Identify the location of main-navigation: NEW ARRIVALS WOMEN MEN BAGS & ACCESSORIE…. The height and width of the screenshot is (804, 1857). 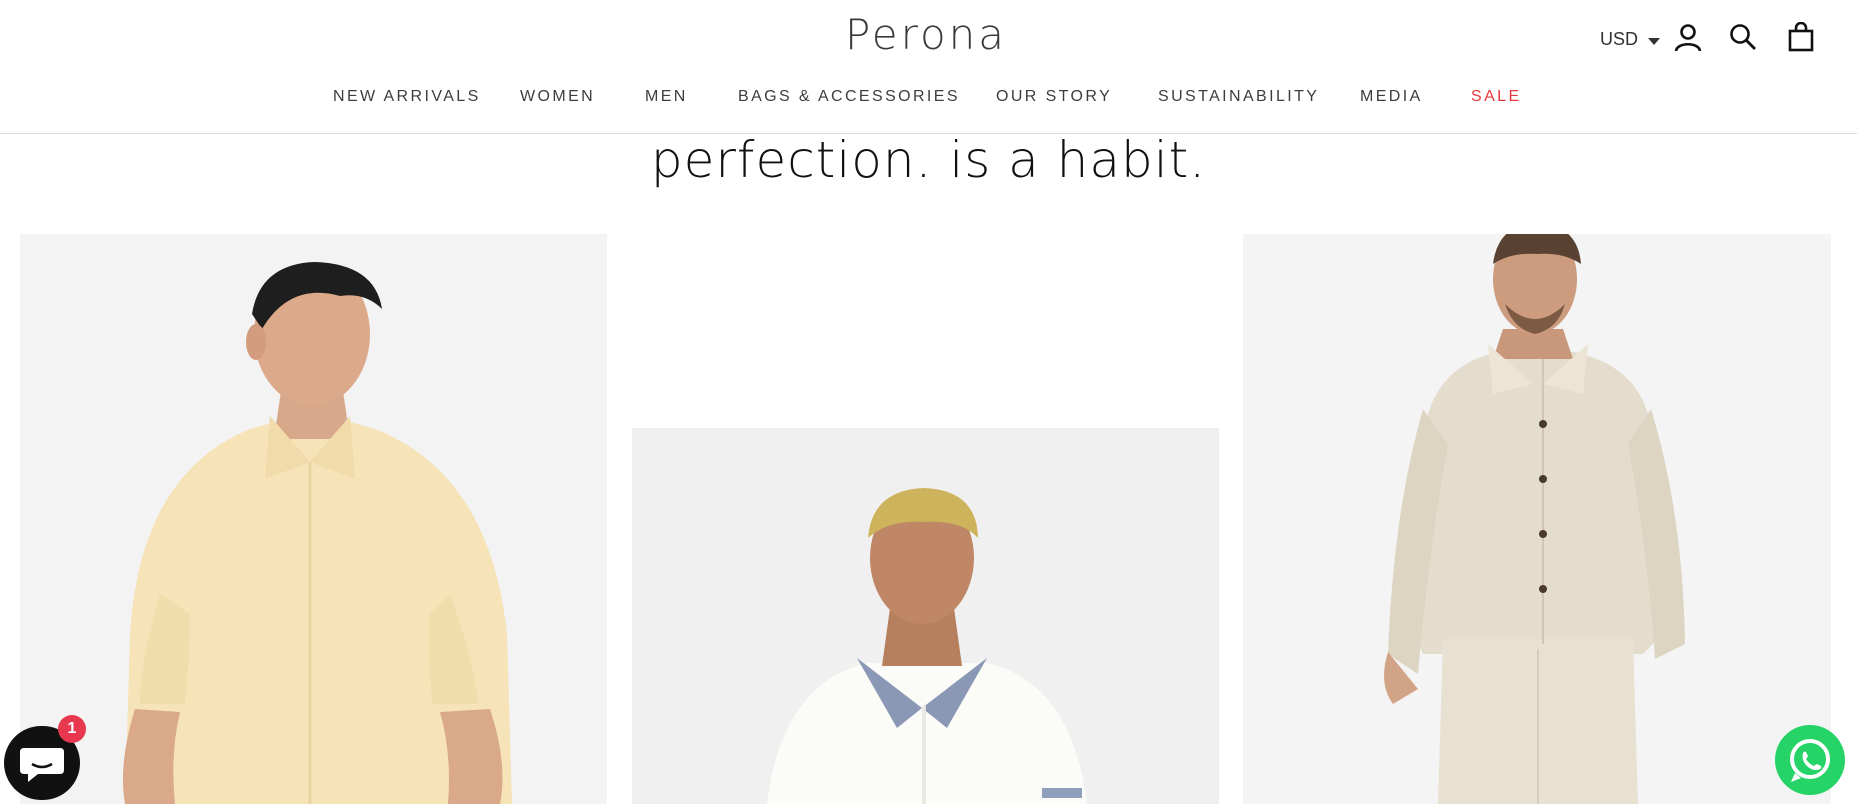
(928, 98).